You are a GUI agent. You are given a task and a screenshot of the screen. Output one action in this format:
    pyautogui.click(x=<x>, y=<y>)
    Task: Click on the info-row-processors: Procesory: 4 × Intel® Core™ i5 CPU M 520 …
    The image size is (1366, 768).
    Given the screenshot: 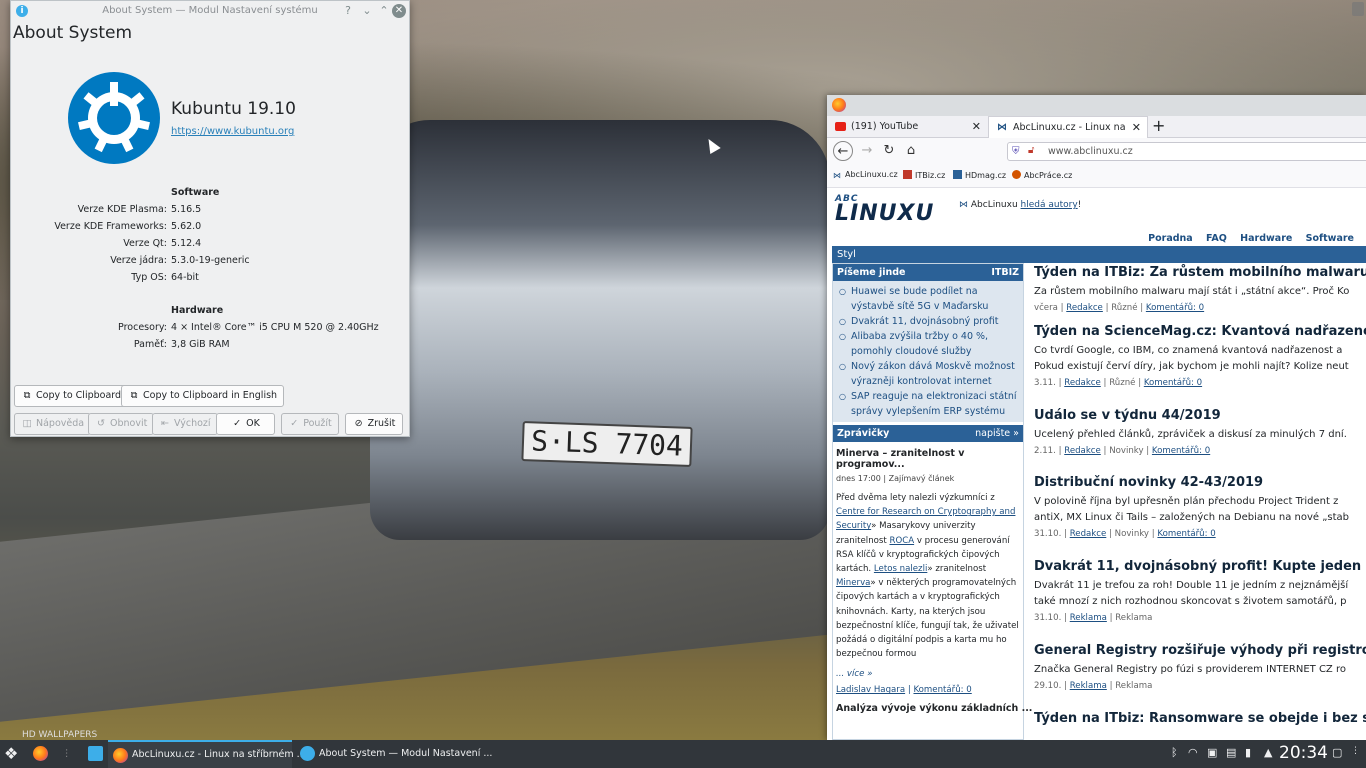 What is the action you would take?
    pyautogui.click(x=248, y=327)
    